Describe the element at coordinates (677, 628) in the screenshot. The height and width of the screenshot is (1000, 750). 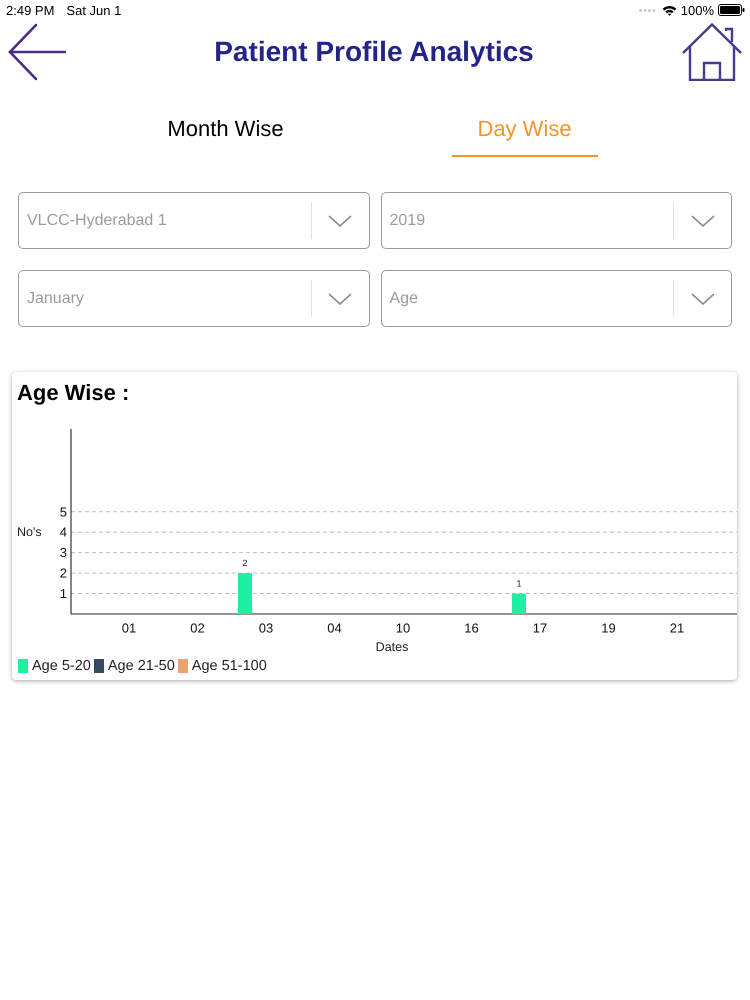
I see `x-tick-label: 21` at that location.